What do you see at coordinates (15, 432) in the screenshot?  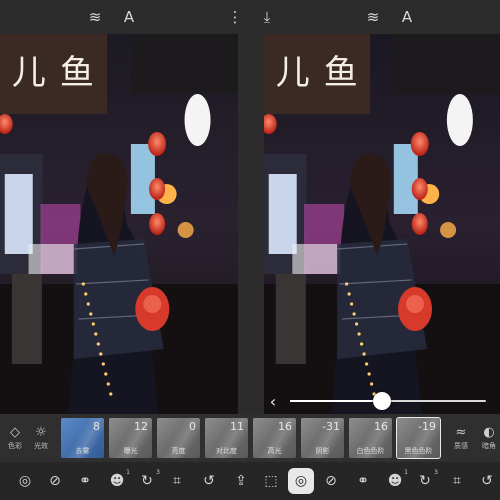 I see `droplets-icon: ◇` at bounding box center [15, 432].